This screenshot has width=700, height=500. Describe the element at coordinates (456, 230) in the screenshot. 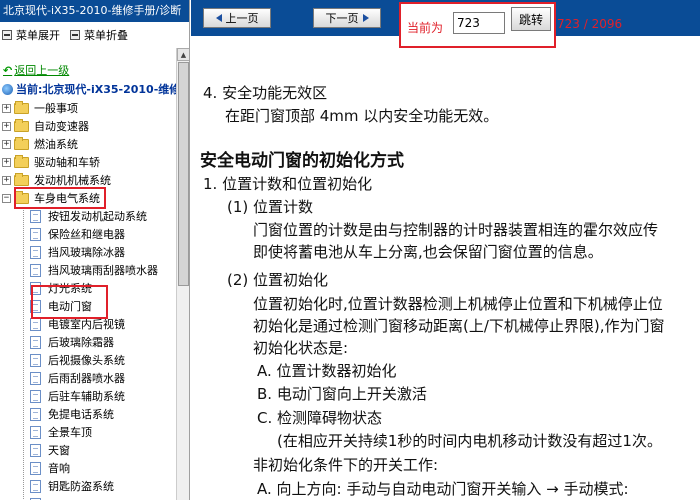

I see `paragraph: 门窗位置的计数是由与控制器的计时器装置相连的霍尔效应传` at that location.